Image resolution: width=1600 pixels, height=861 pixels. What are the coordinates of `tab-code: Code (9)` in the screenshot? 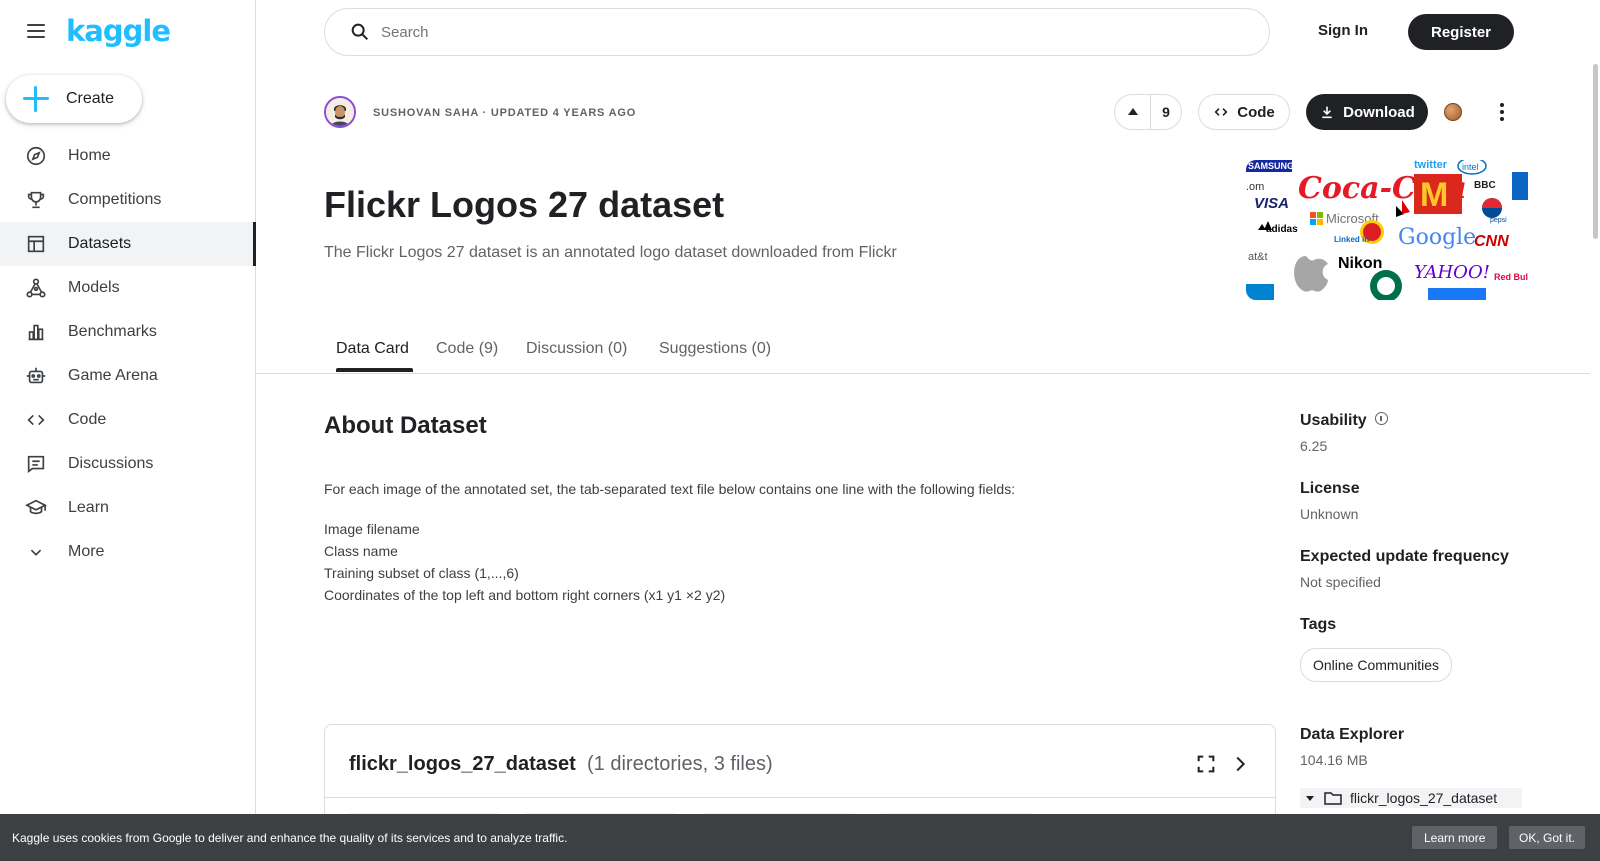 It's located at (467, 349).